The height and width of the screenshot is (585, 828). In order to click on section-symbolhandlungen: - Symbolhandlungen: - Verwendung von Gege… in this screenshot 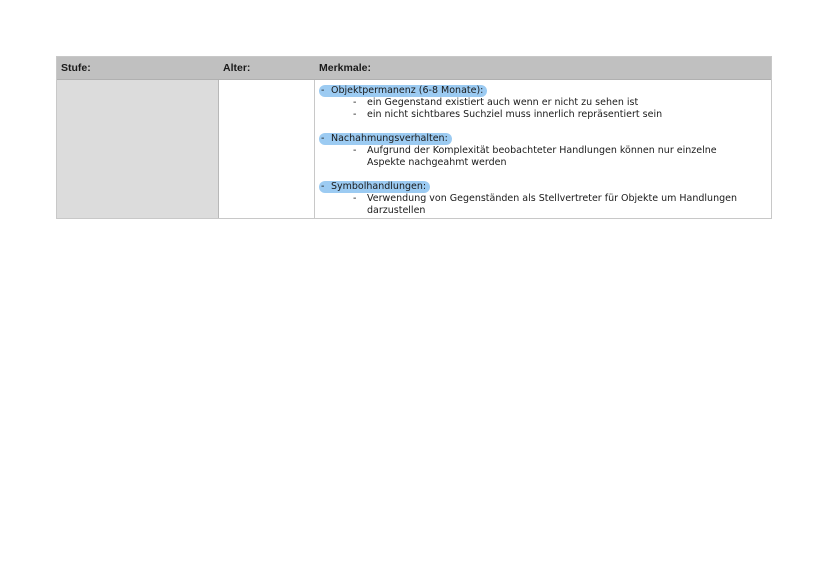, I will do `click(545, 199)`.